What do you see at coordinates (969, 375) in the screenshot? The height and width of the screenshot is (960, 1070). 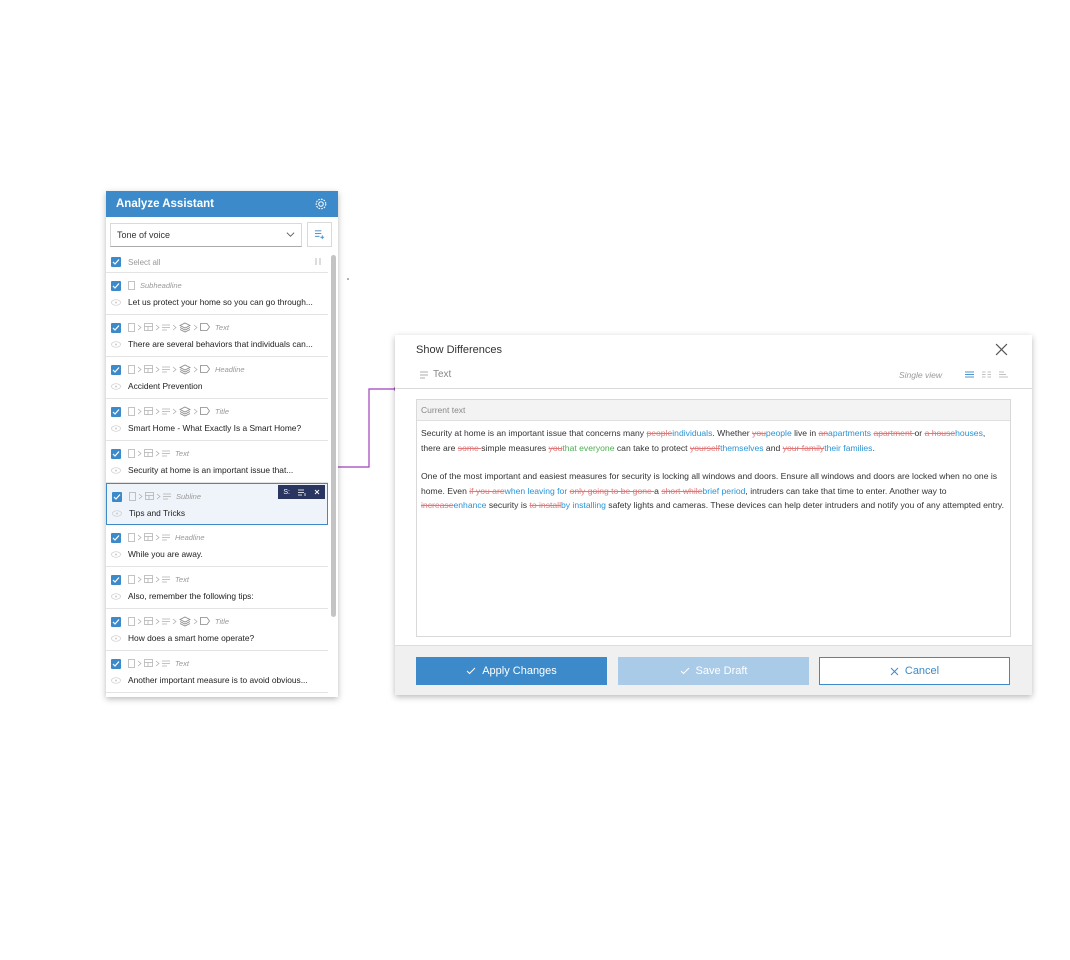 I see `single-view-icon` at bounding box center [969, 375].